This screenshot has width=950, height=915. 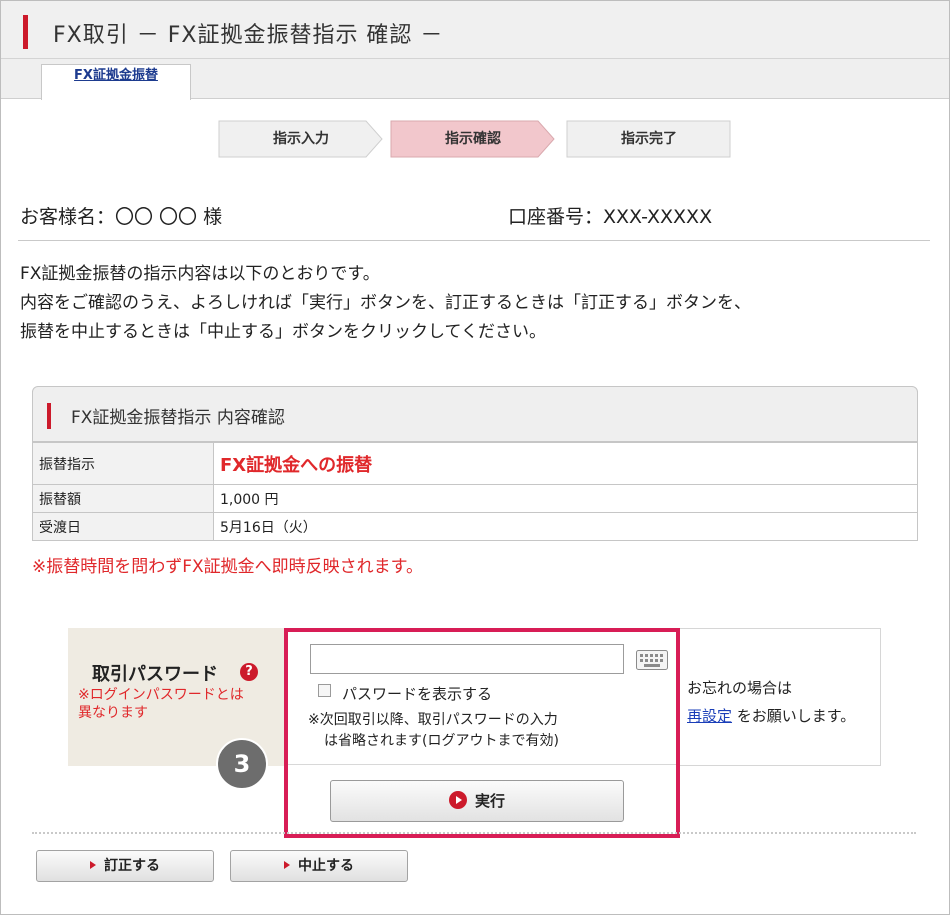 I want to click on table-row: 受渡日 5月16日（火）, so click(x=475, y=526).